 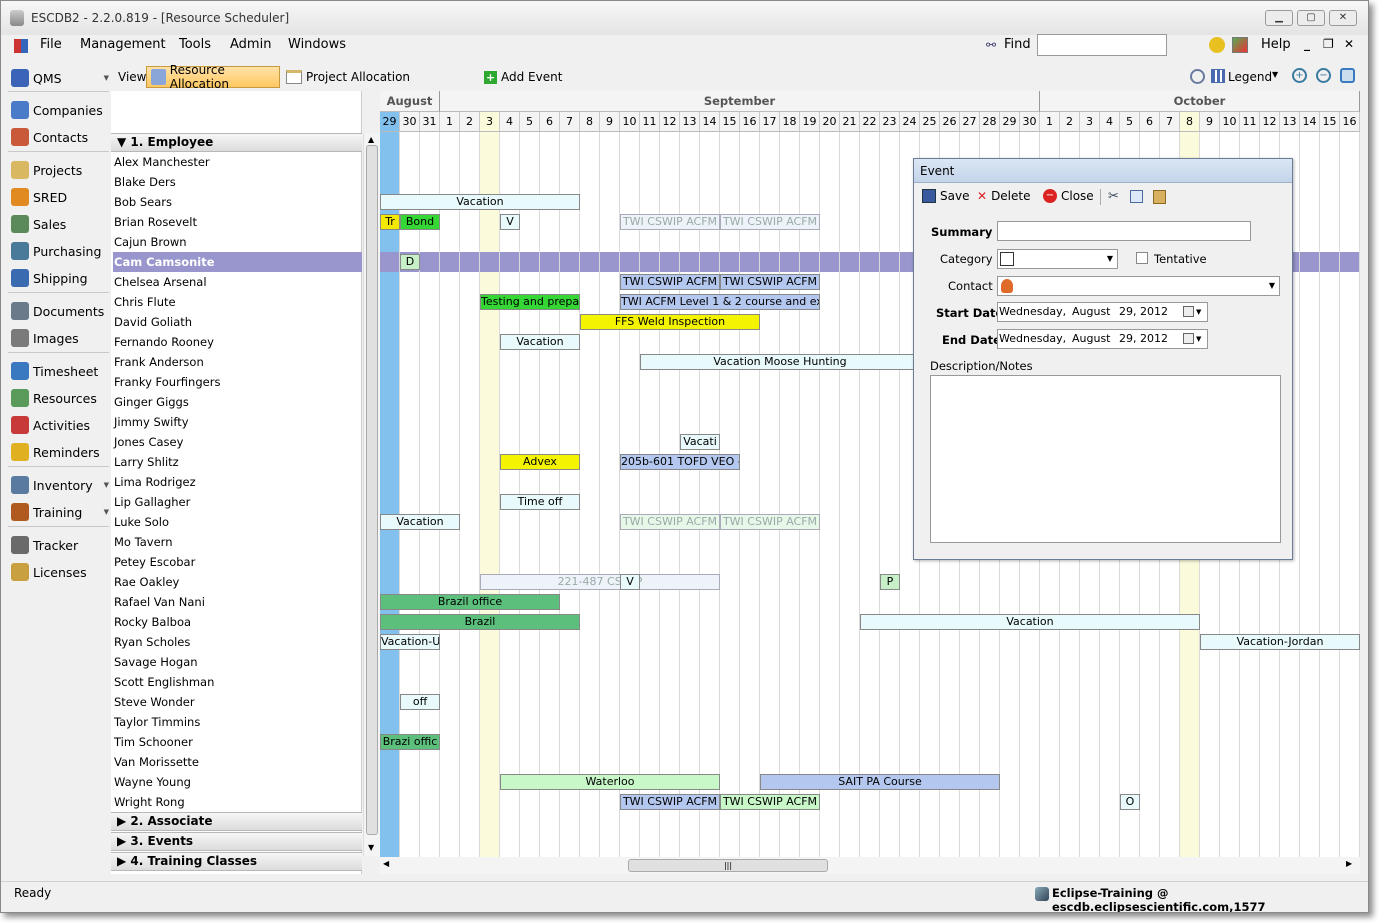 What do you see at coordinates (60, 572) in the screenshot?
I see `nav-item-licenses: Licenses` at bounding box center [60, 572].